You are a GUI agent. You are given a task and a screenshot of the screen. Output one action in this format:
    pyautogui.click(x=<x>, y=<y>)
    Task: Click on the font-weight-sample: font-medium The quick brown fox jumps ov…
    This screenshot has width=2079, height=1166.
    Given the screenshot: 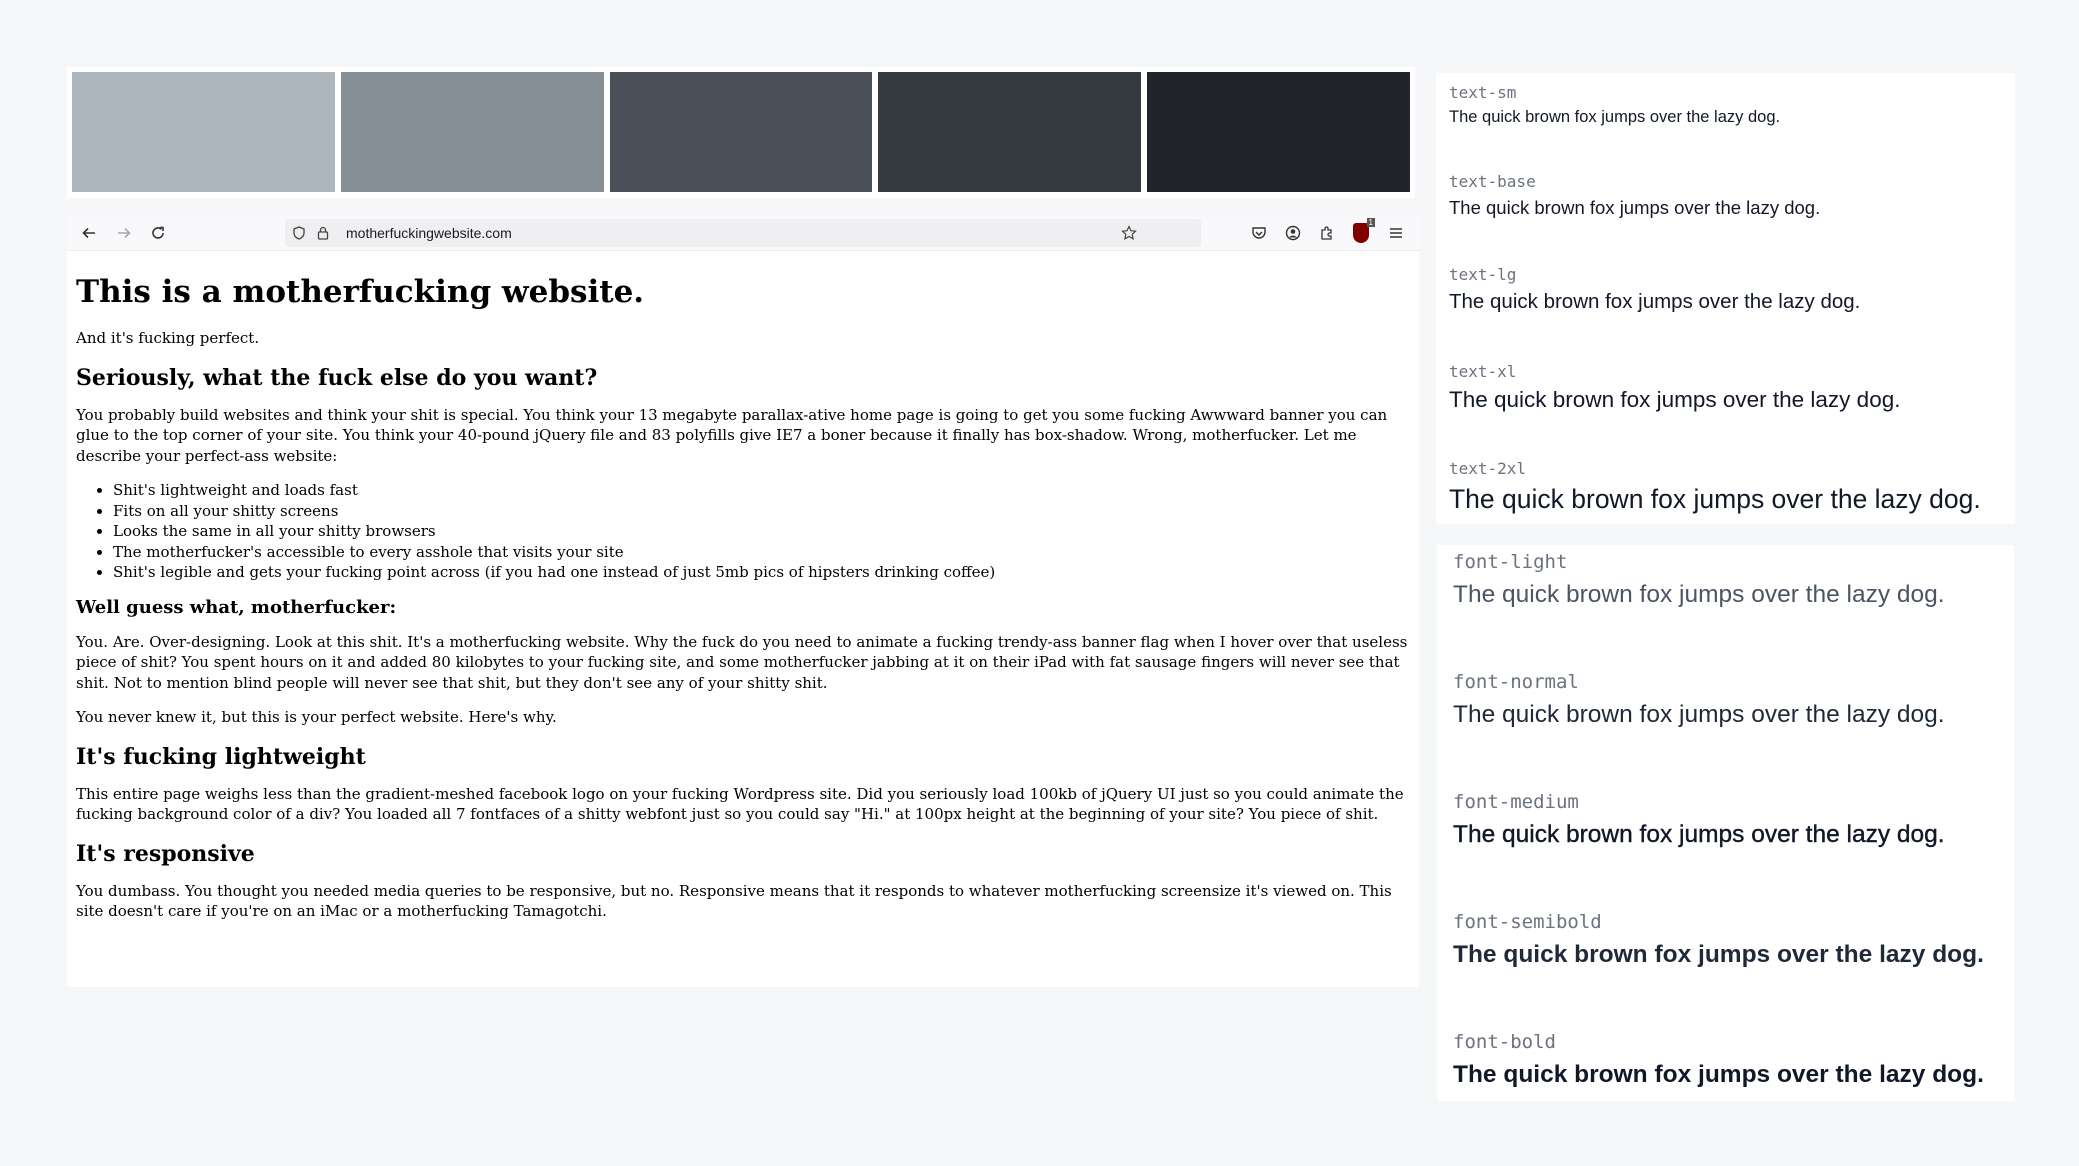 What is the action you would take?
    pyautogui.click(x=1699, y=821)
    